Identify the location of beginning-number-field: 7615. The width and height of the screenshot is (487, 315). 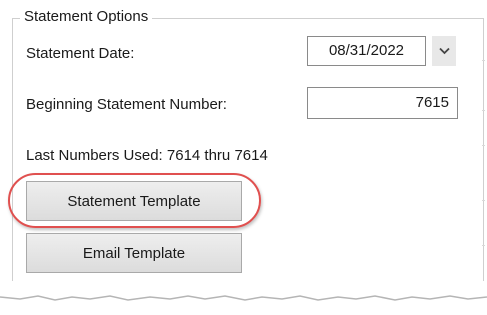
(382, 103).